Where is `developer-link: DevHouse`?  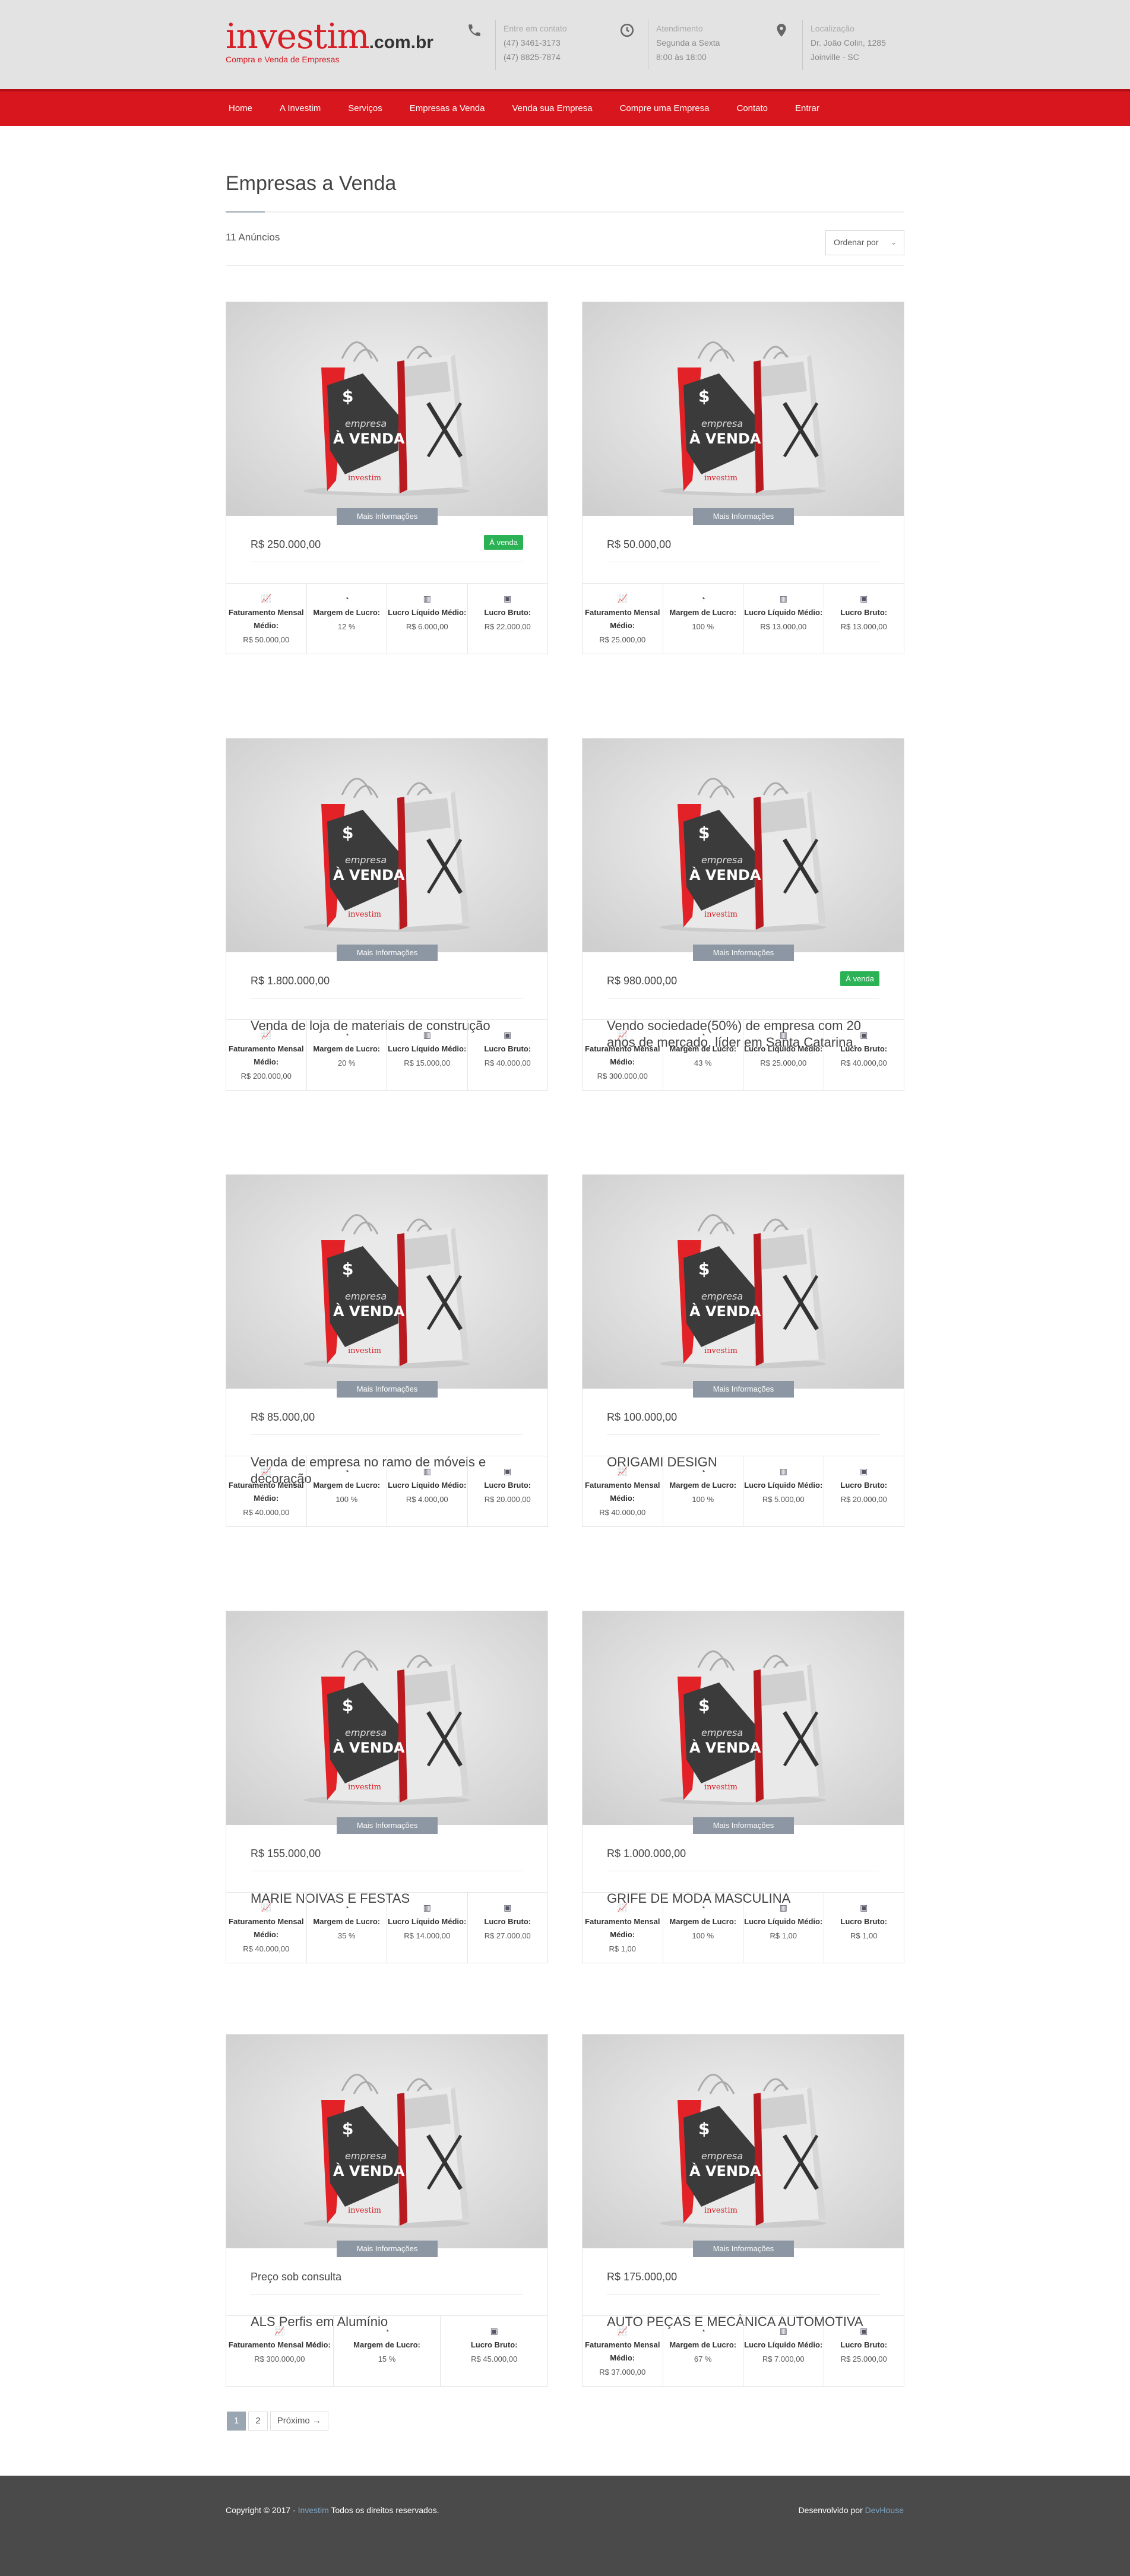
developer-link: DevHouse is located at coordinates (884, 2510).